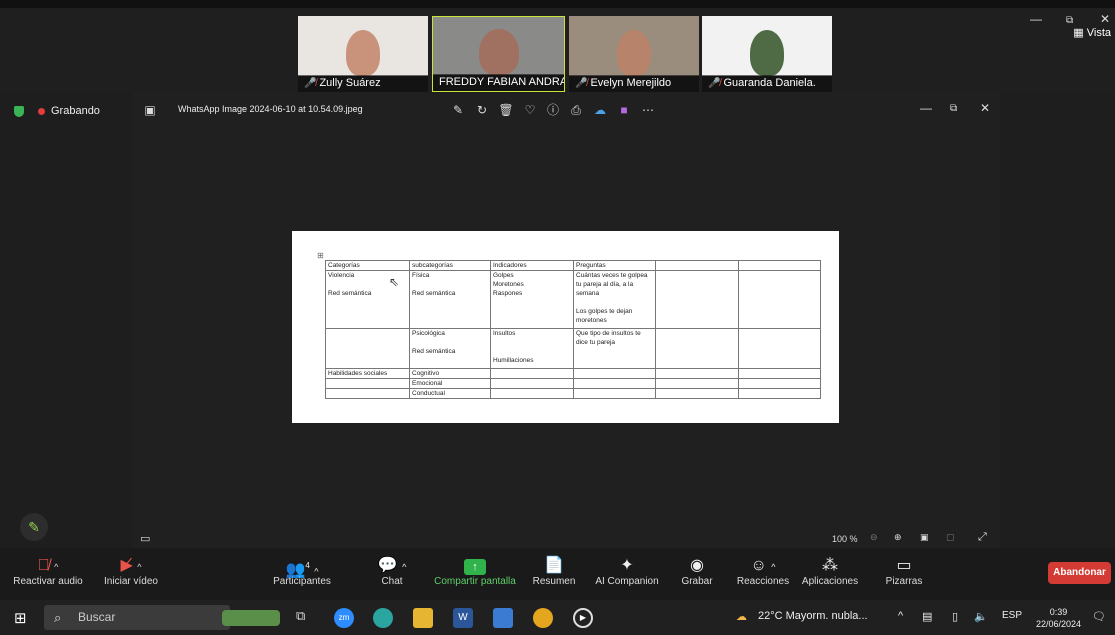 This screenshot has width=1115, height=635. Describe the element at coordinates (898, 537) in the screenshot. I see `zoom-in-icon: ⊕` at that location.